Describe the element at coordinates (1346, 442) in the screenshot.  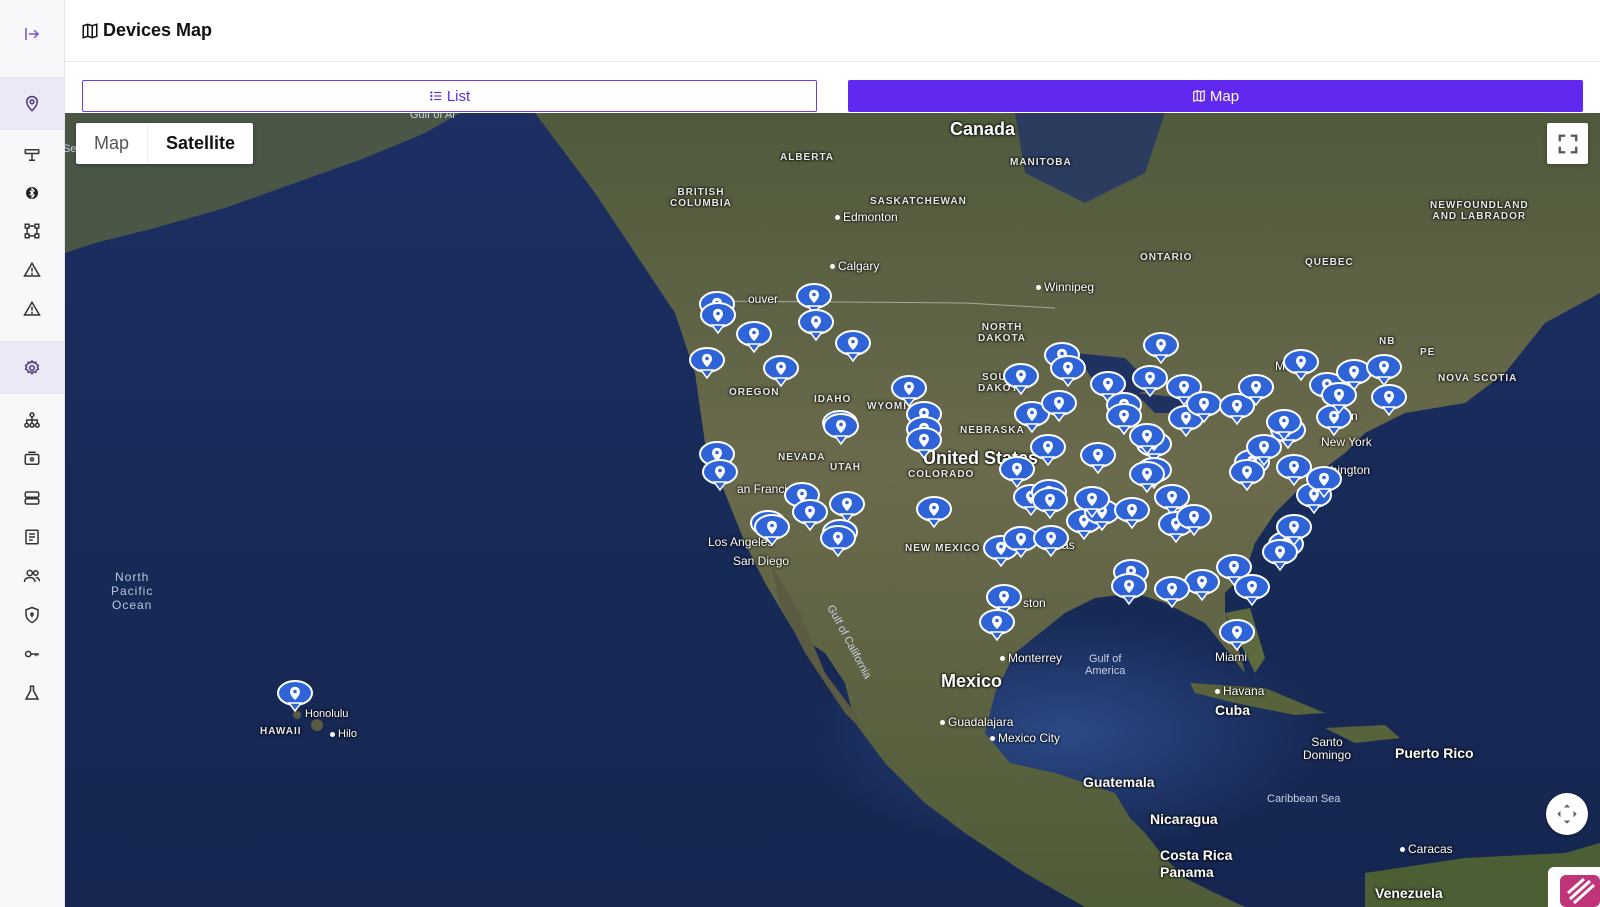
I see `map-label-new-york: New York` at that location.